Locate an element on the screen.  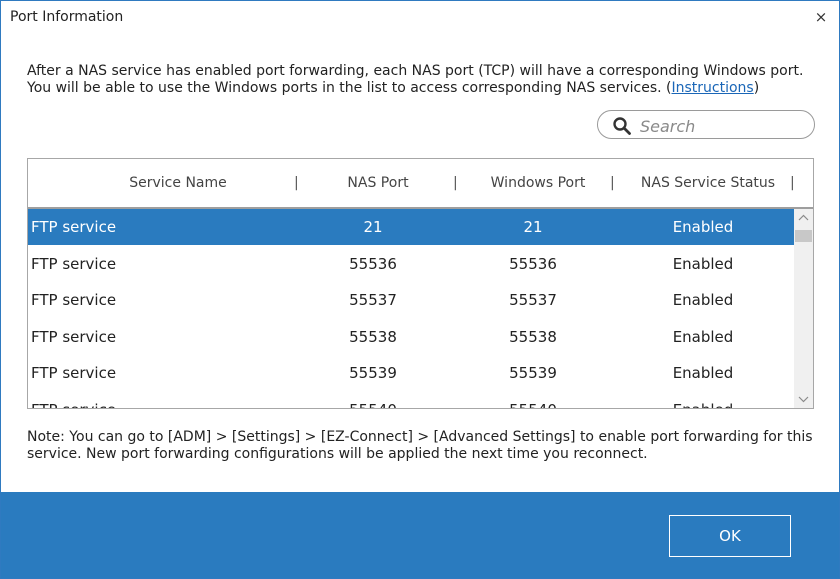
windows-port-cell: 55537 is located at coordinates (533, 300).